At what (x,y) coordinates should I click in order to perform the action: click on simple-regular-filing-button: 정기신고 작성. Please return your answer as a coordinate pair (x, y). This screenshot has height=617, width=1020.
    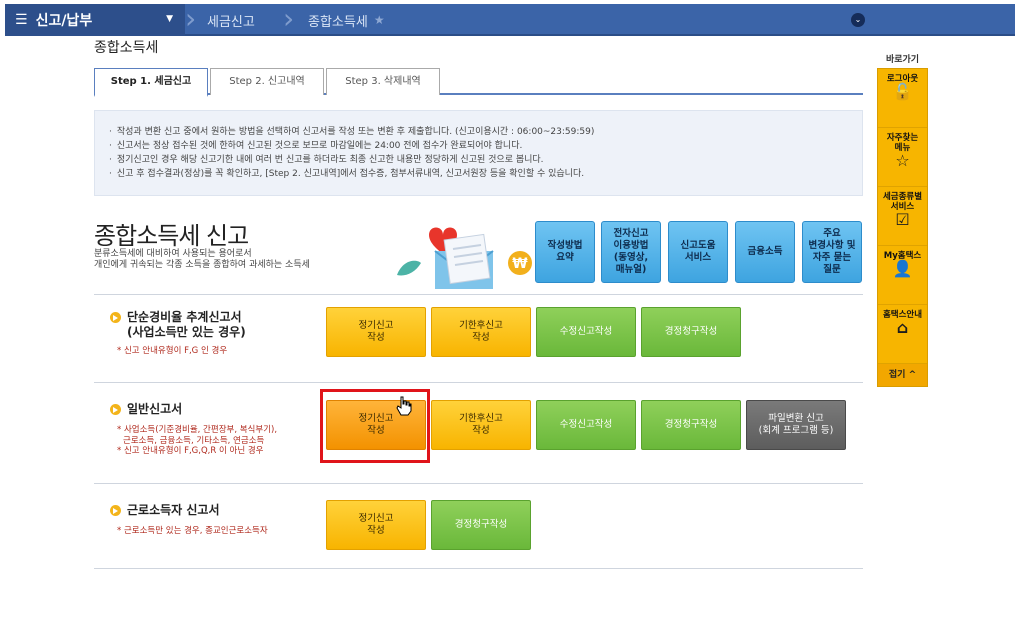
    Looking at the image, I should click on (376, 332).